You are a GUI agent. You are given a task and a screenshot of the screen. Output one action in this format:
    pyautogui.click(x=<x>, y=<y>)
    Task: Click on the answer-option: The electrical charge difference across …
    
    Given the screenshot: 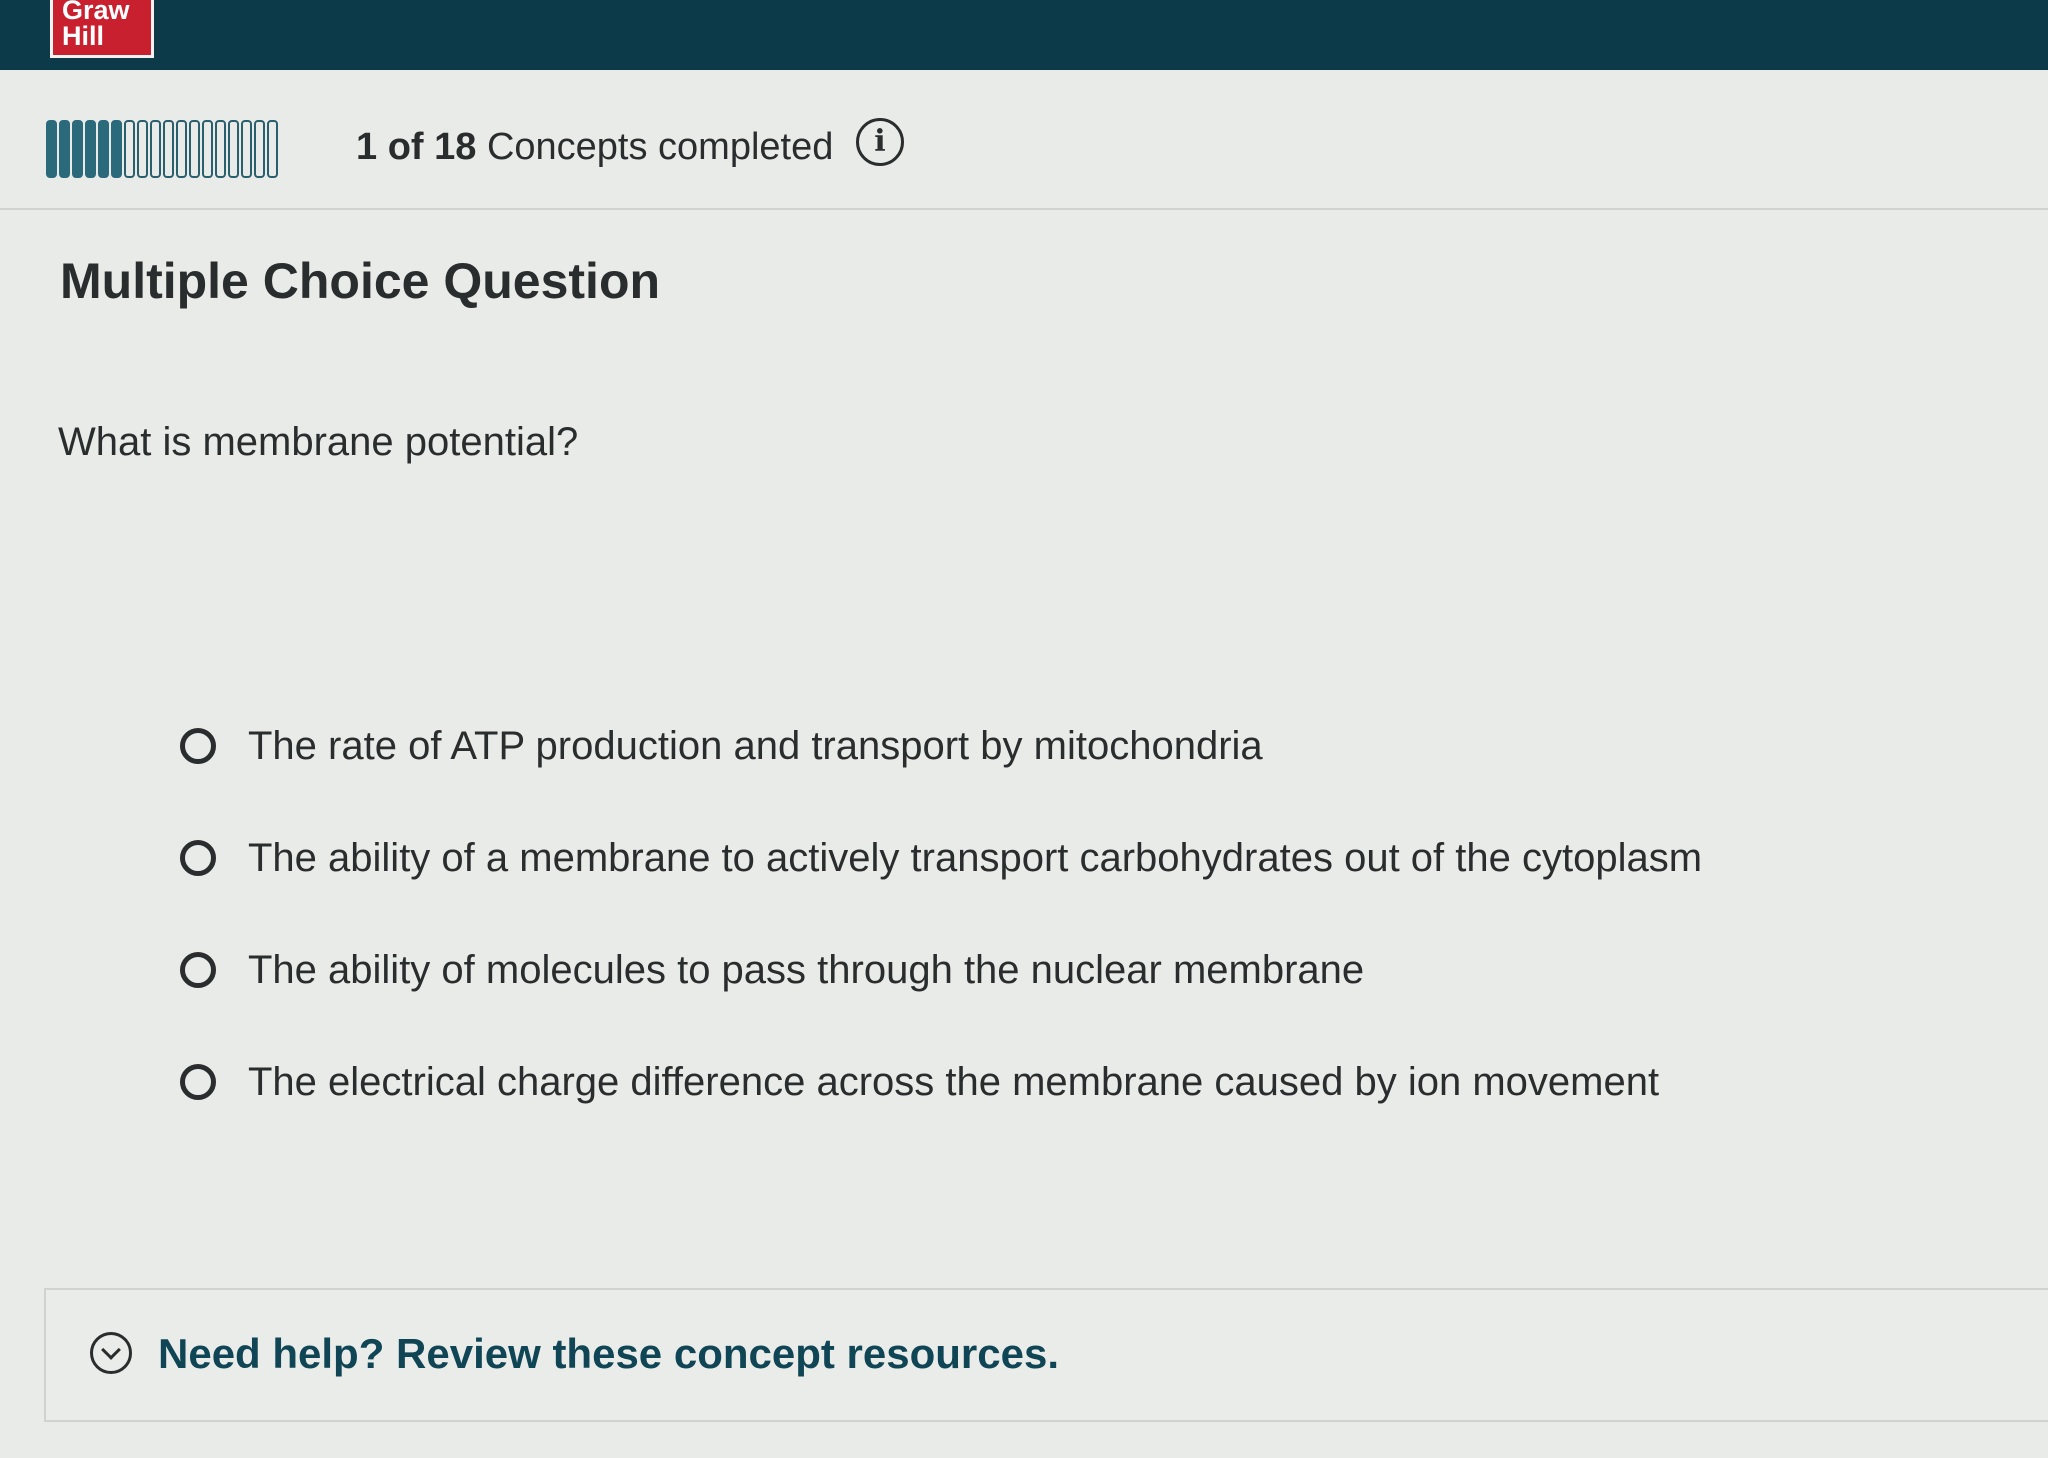 What is the action you would take?
    pyautogui.click(x=941, y=1082)
    